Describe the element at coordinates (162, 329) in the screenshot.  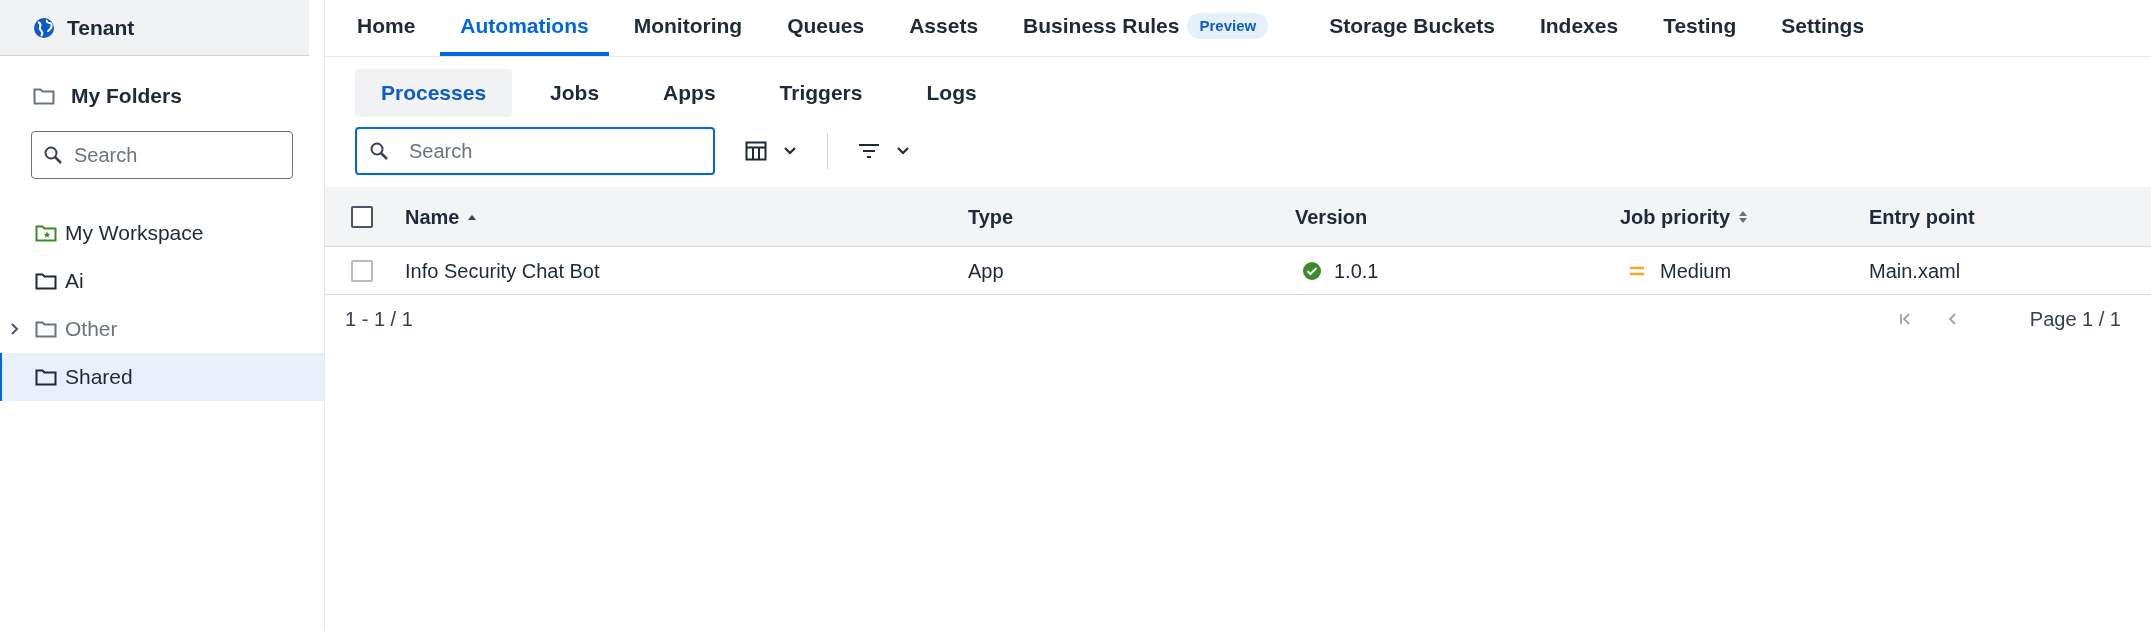
I see `folder-item: Other` at that location.